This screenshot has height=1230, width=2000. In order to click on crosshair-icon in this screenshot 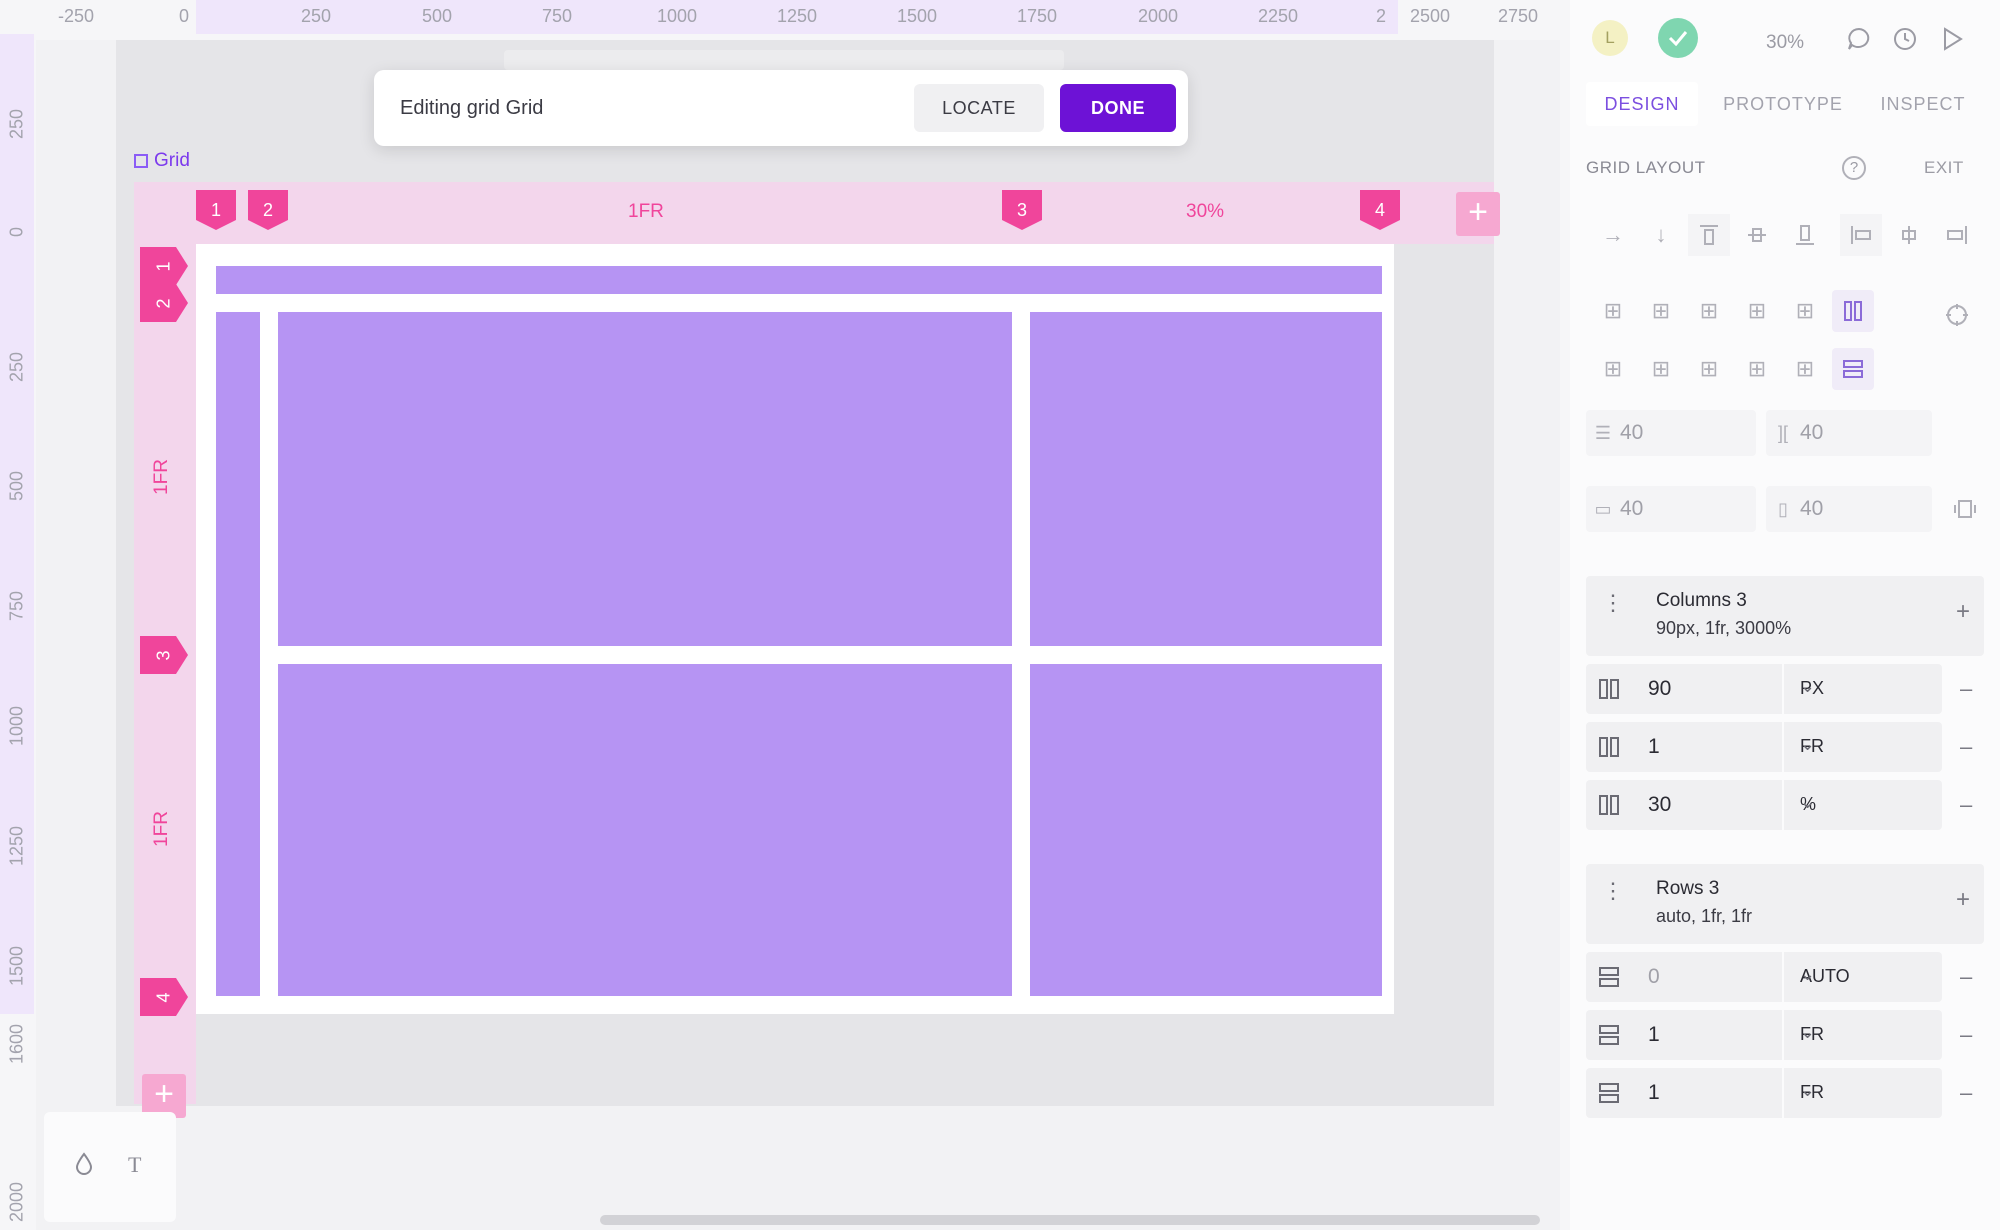, I will do `click(1957, 315)`.